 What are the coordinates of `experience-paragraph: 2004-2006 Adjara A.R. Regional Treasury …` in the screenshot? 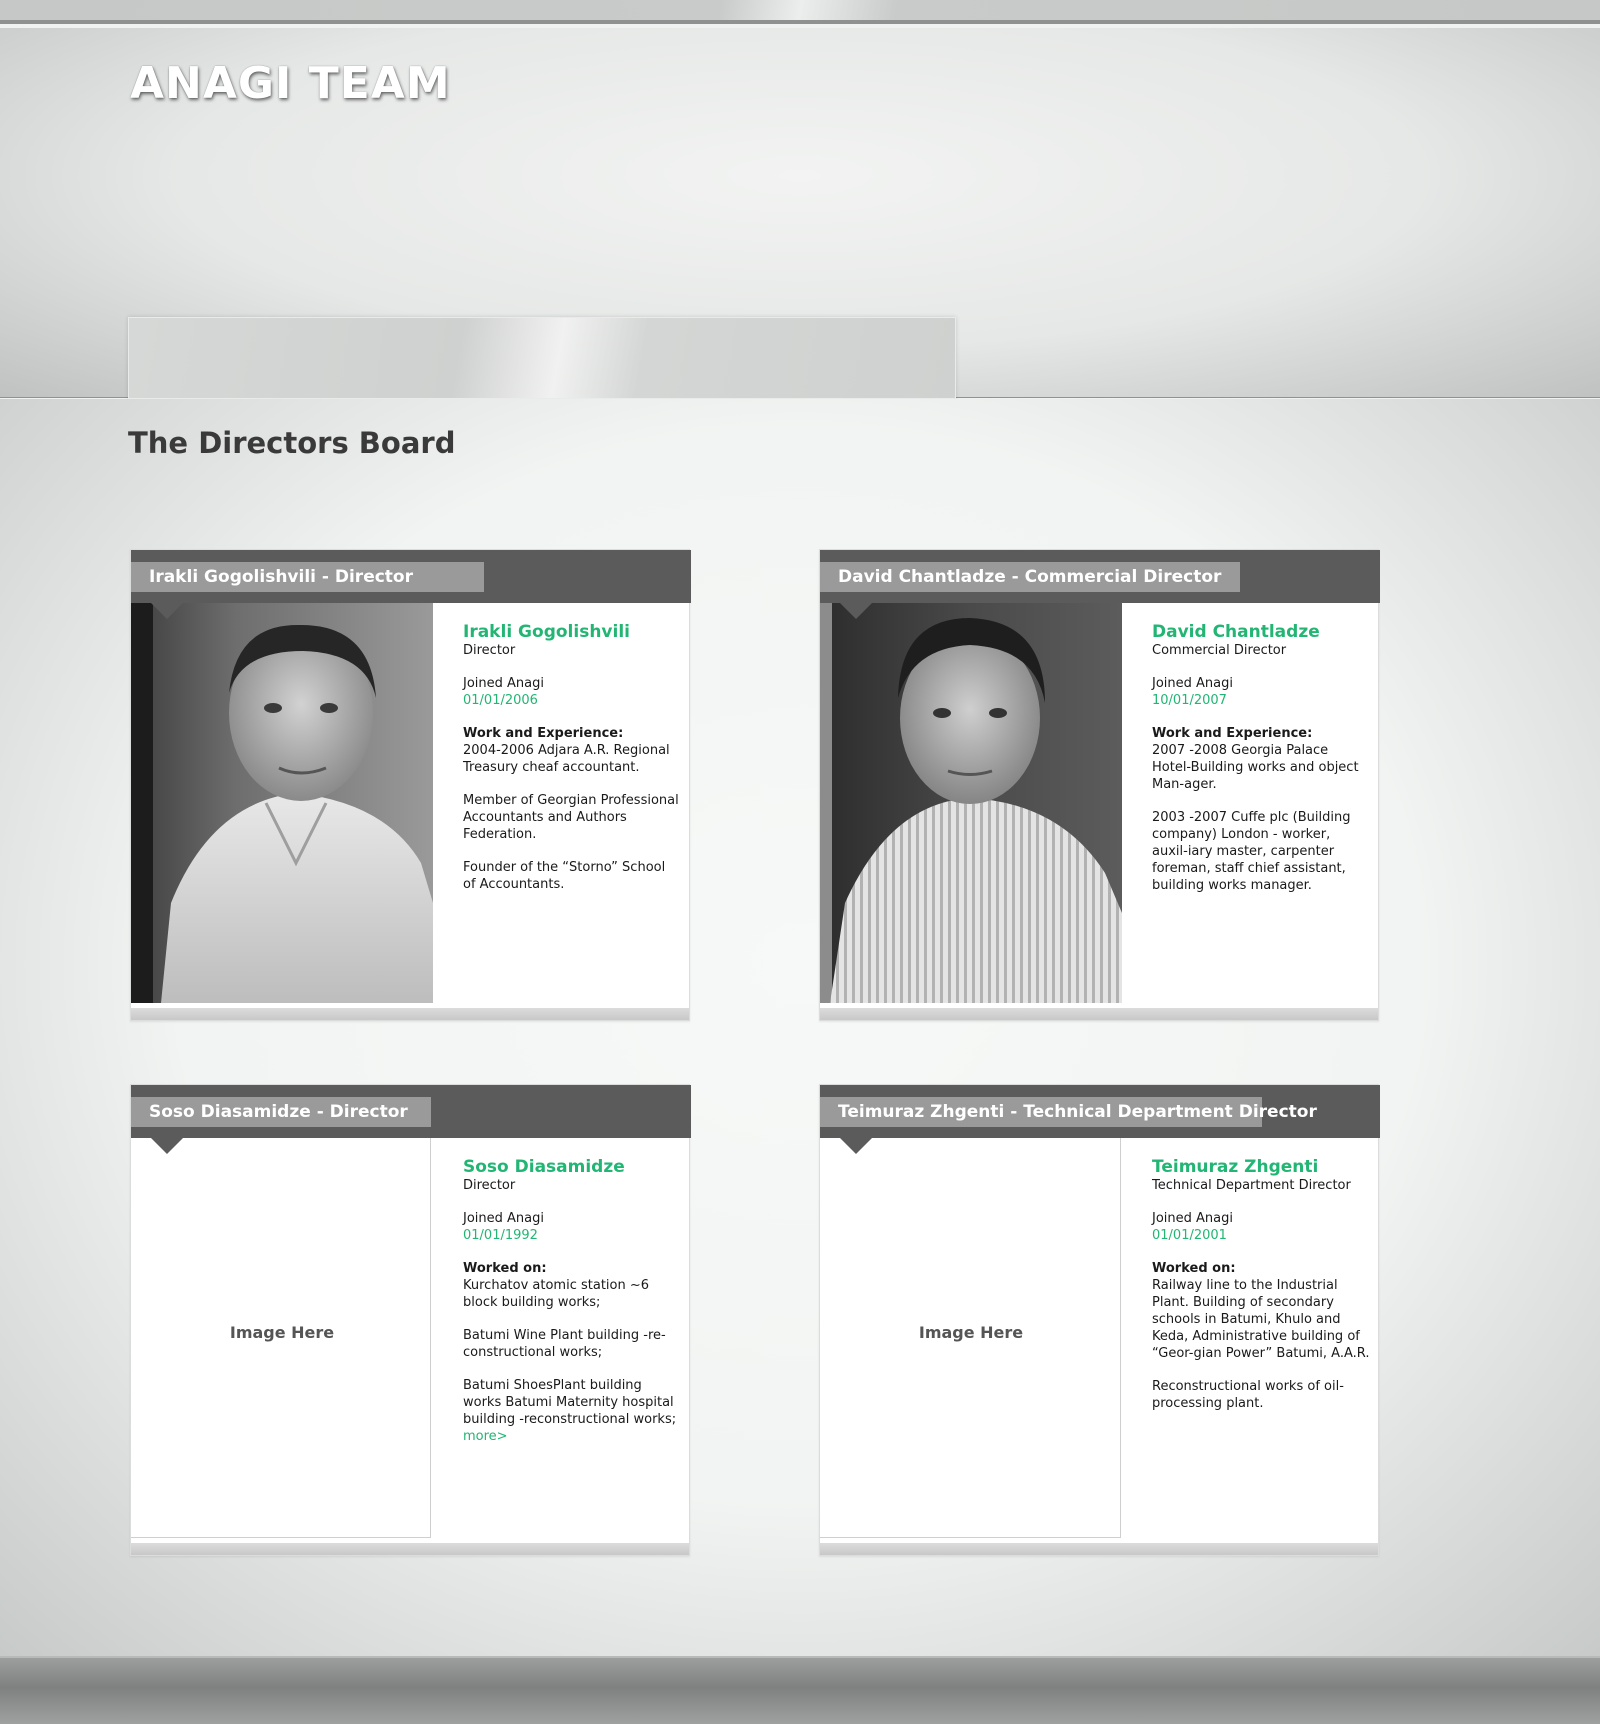 It's located at (566, 759).